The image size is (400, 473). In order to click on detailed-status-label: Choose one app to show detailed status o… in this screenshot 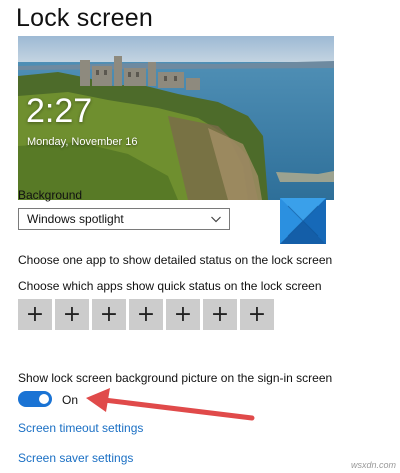, I will do `click(175, 260)`.